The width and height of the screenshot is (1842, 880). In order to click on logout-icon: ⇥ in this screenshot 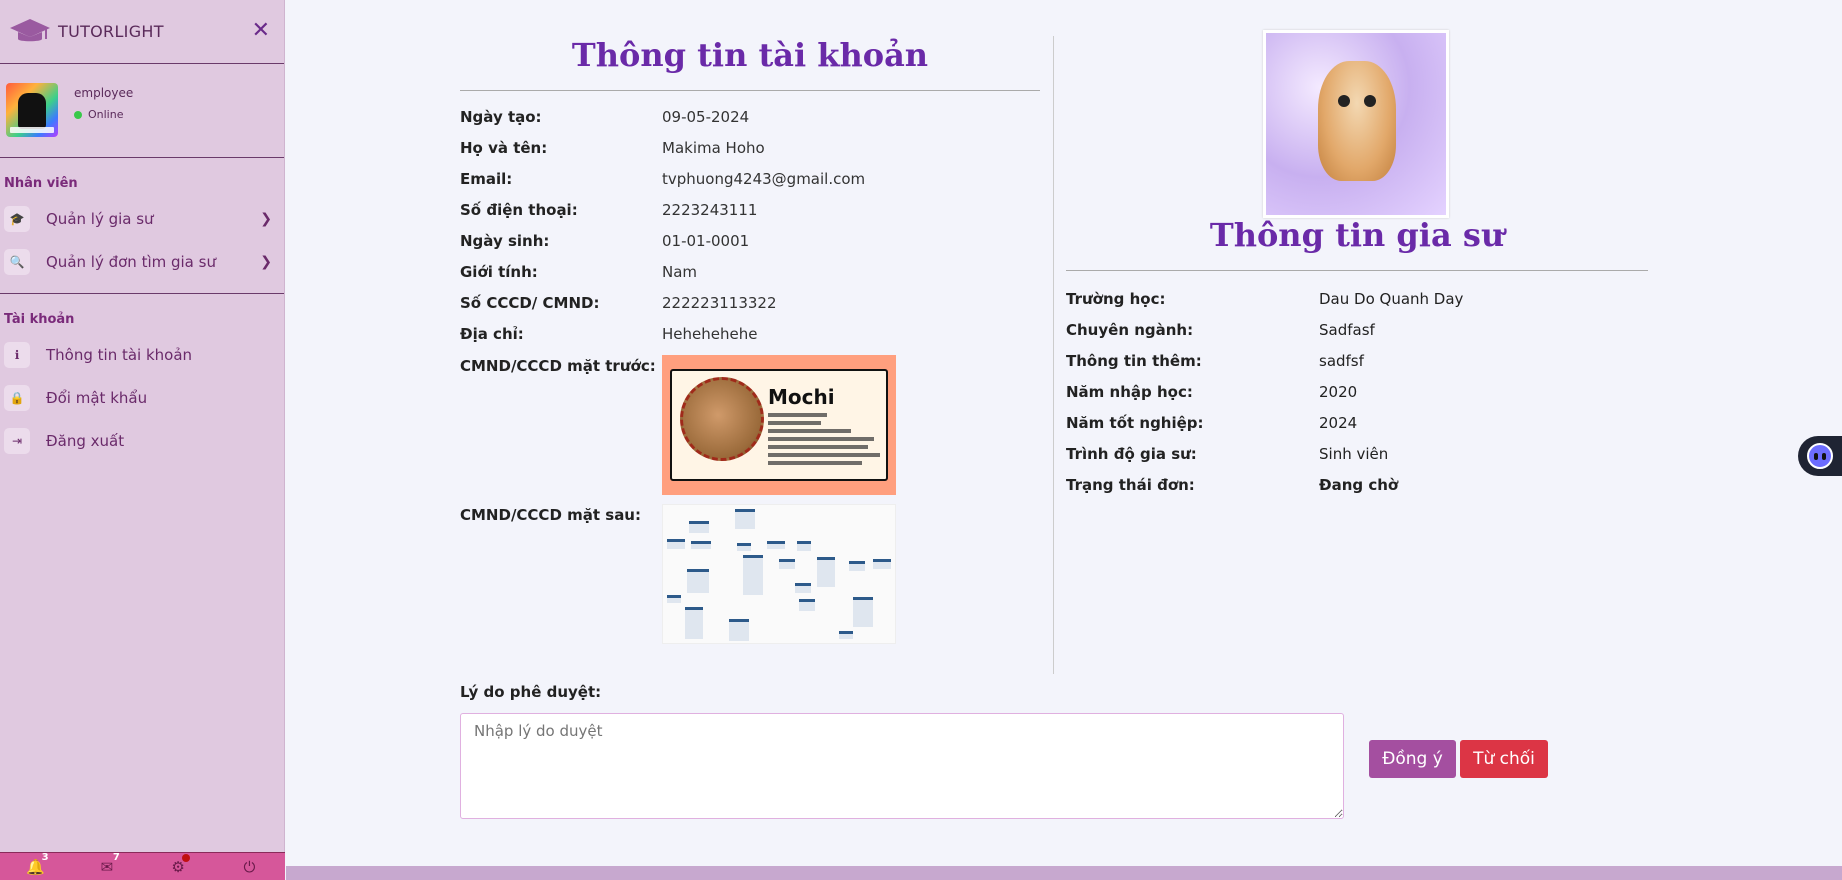, I will do `click(17, 440)`.